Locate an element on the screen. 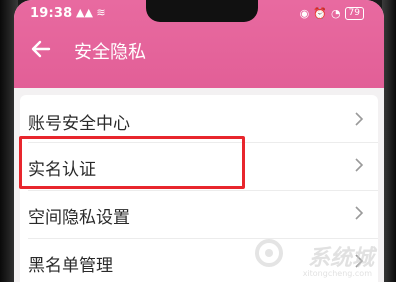 The height and width of the screenshot is (282, 396). battery-level: 79 is located at coordinates (354, 12).